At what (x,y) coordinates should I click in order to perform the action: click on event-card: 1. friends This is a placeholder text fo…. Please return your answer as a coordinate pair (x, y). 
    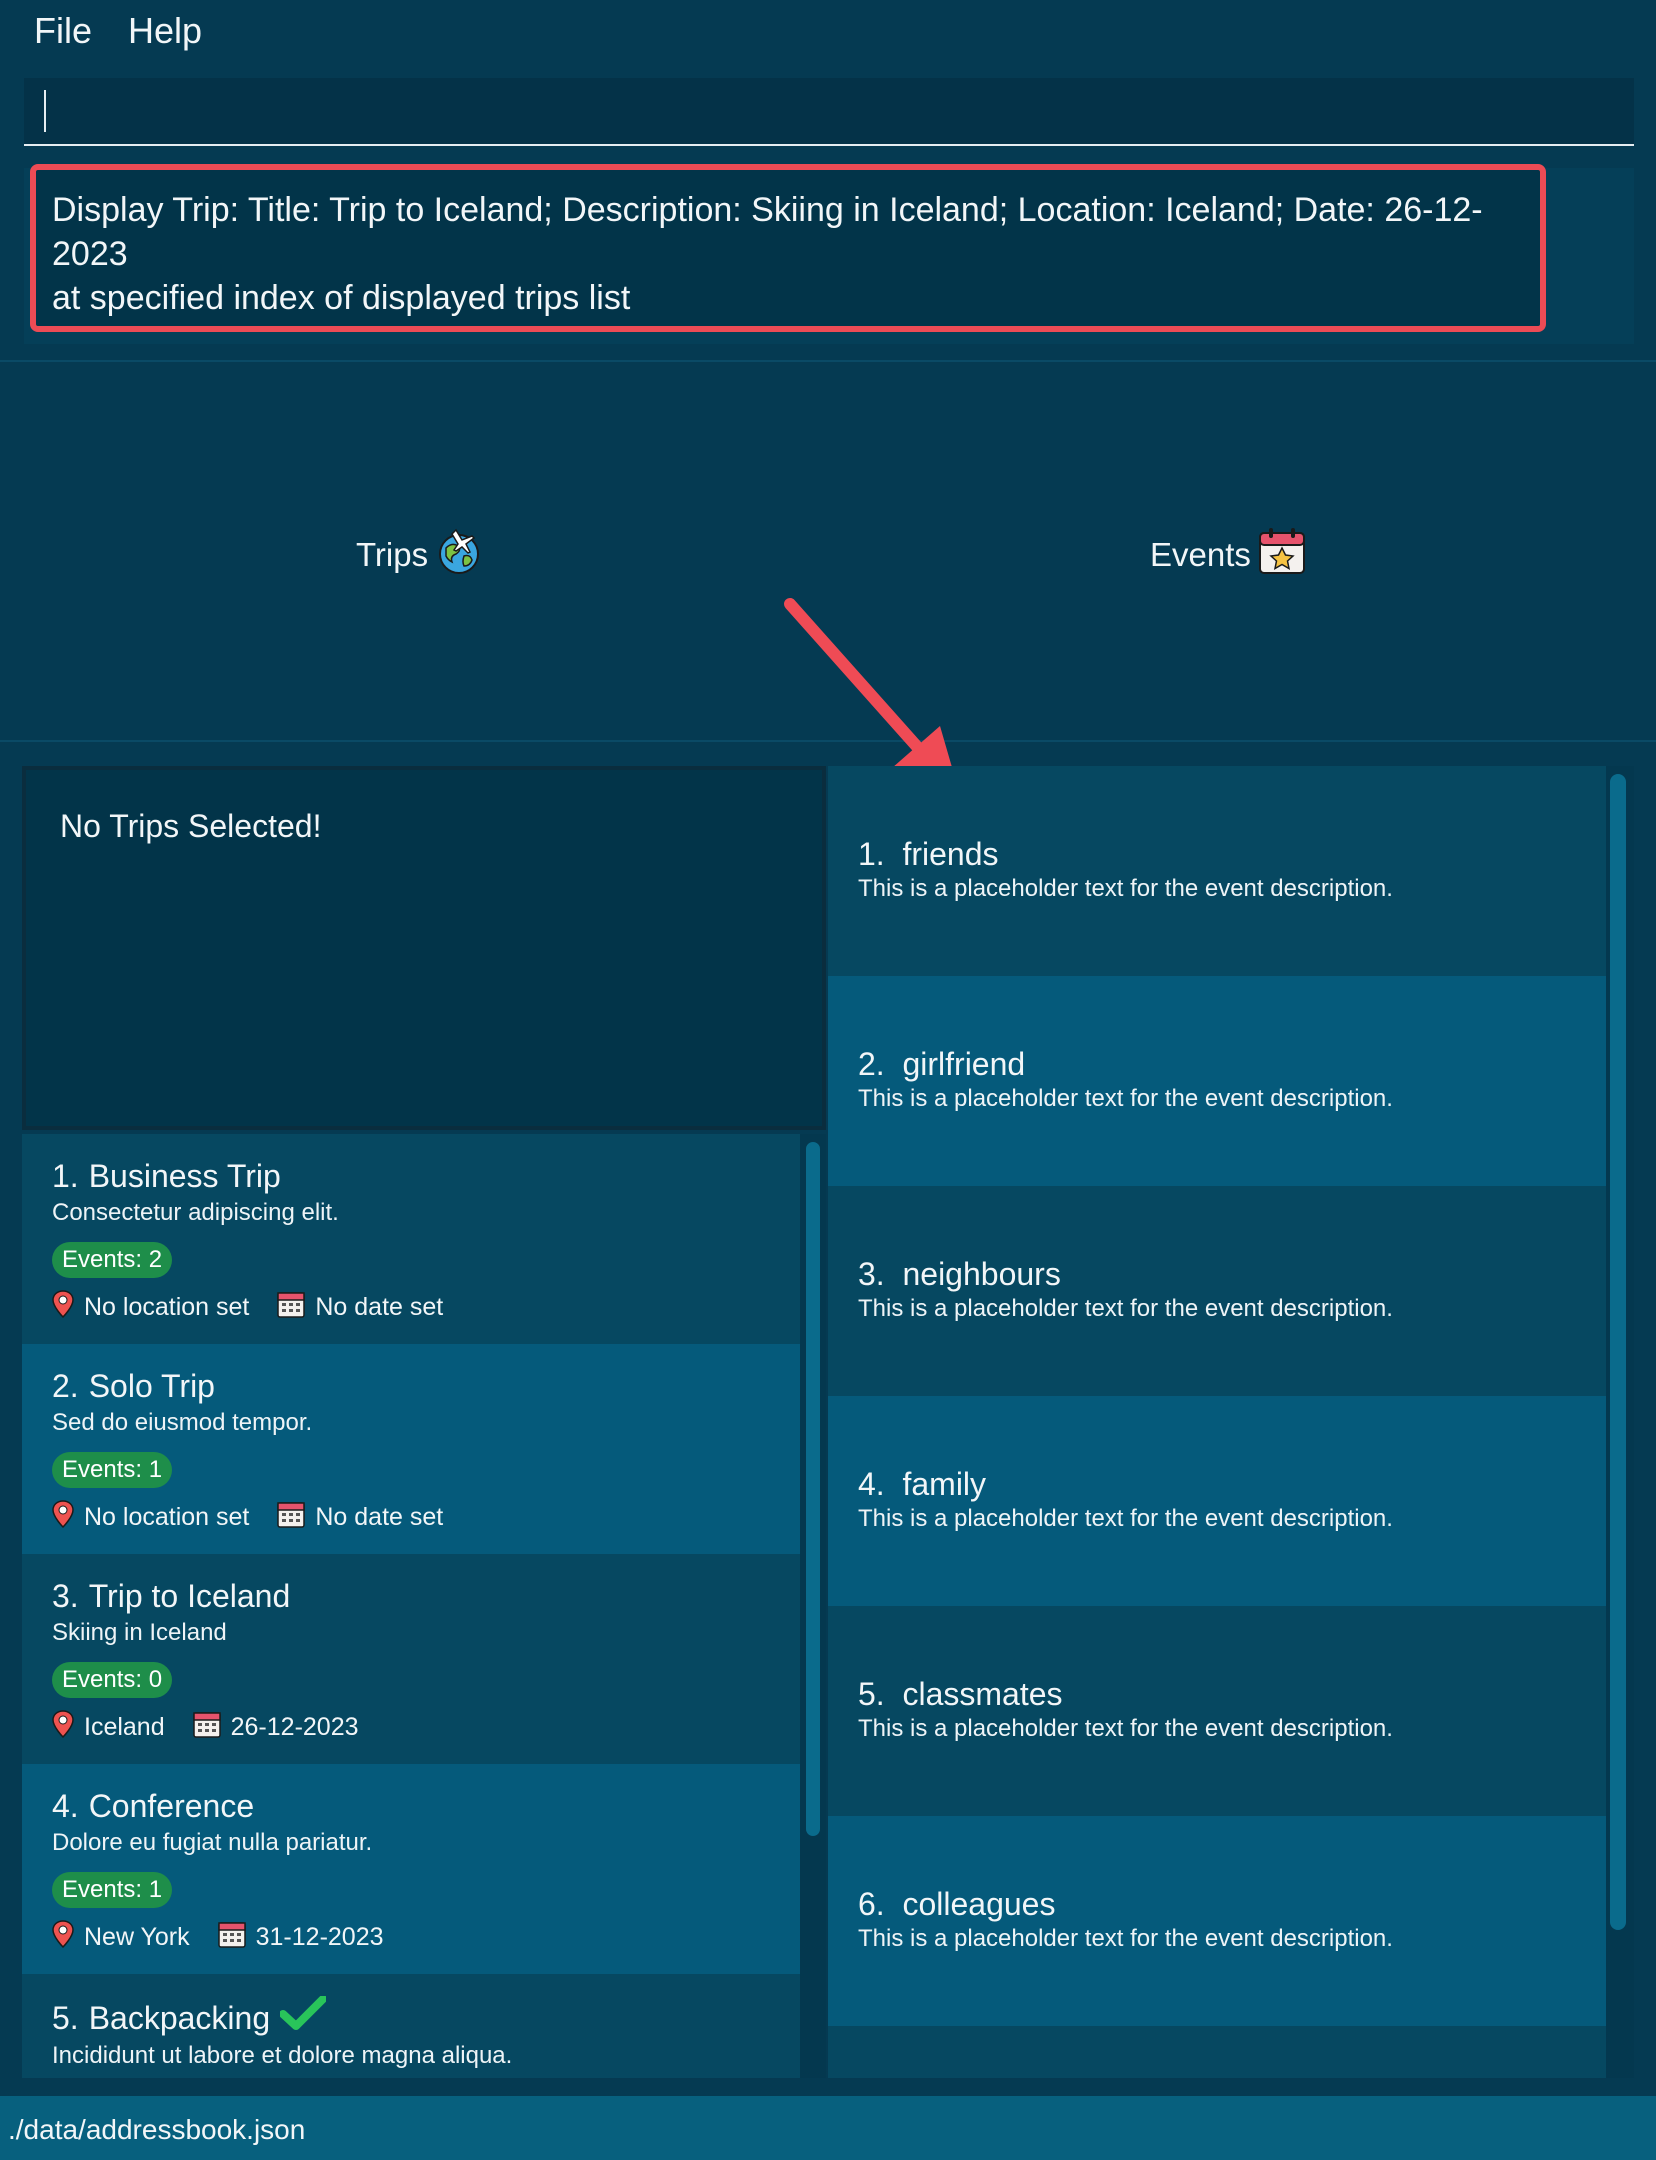
    Looking at the image, I should click on (1217, 871).